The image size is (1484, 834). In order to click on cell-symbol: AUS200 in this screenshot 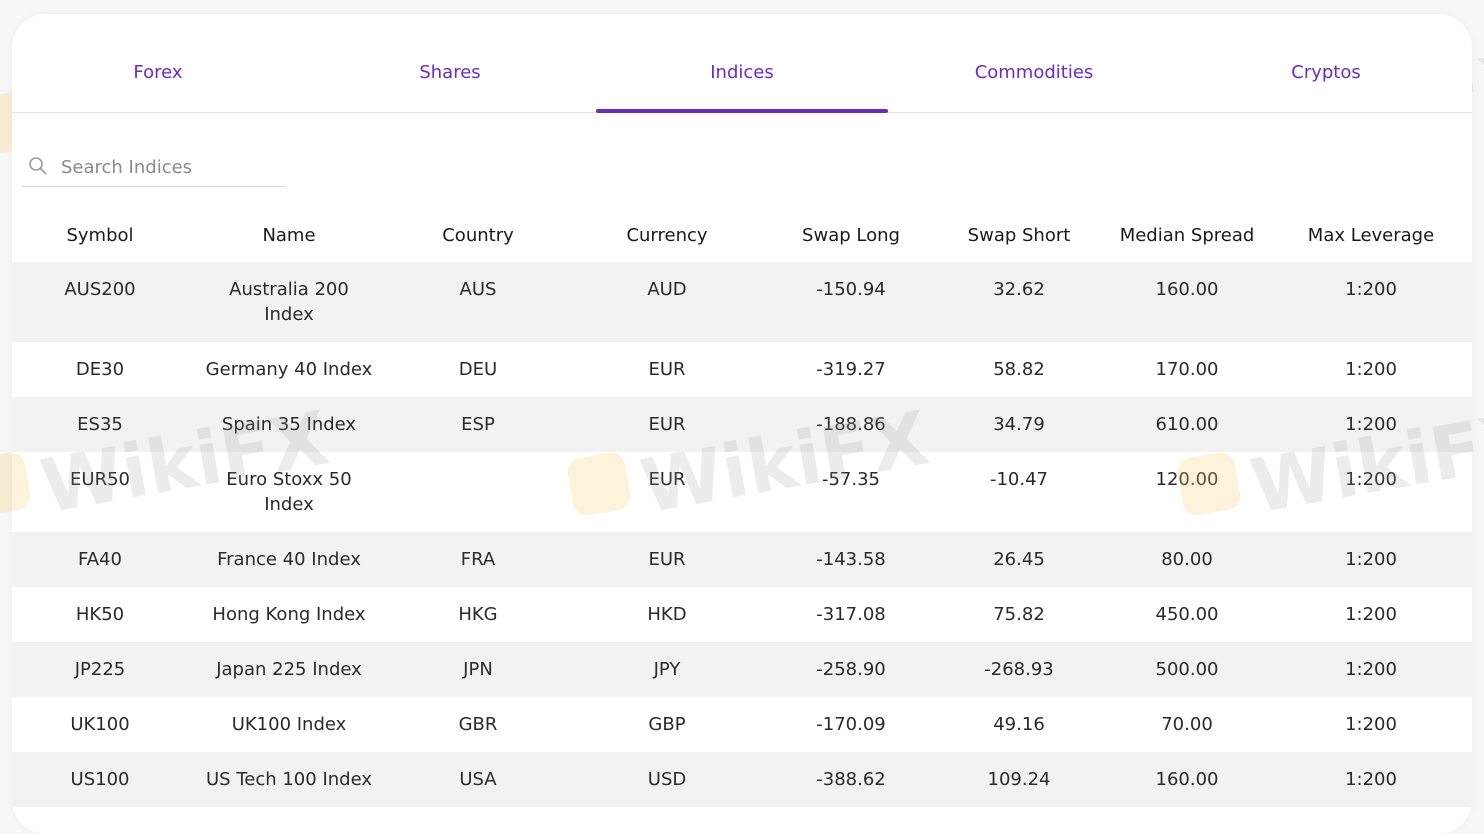, I will do `click(100, 302)`.